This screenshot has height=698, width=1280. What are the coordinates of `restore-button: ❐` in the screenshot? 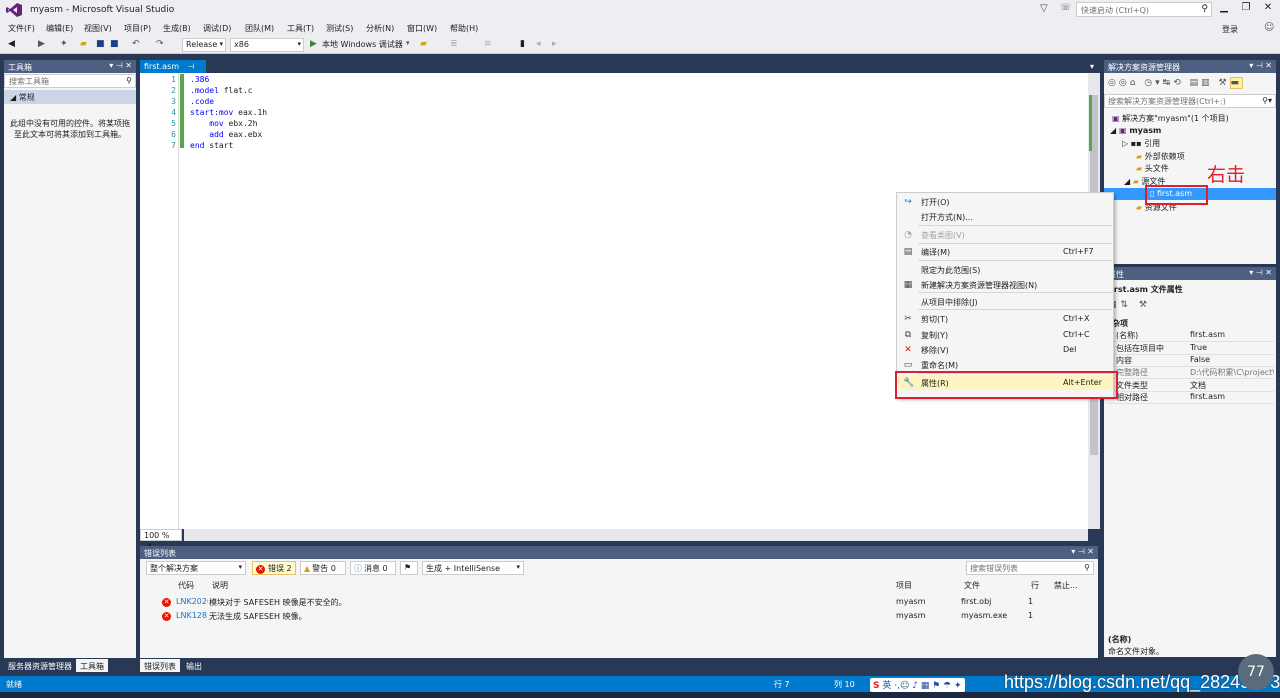 It's located at (1246, 9).